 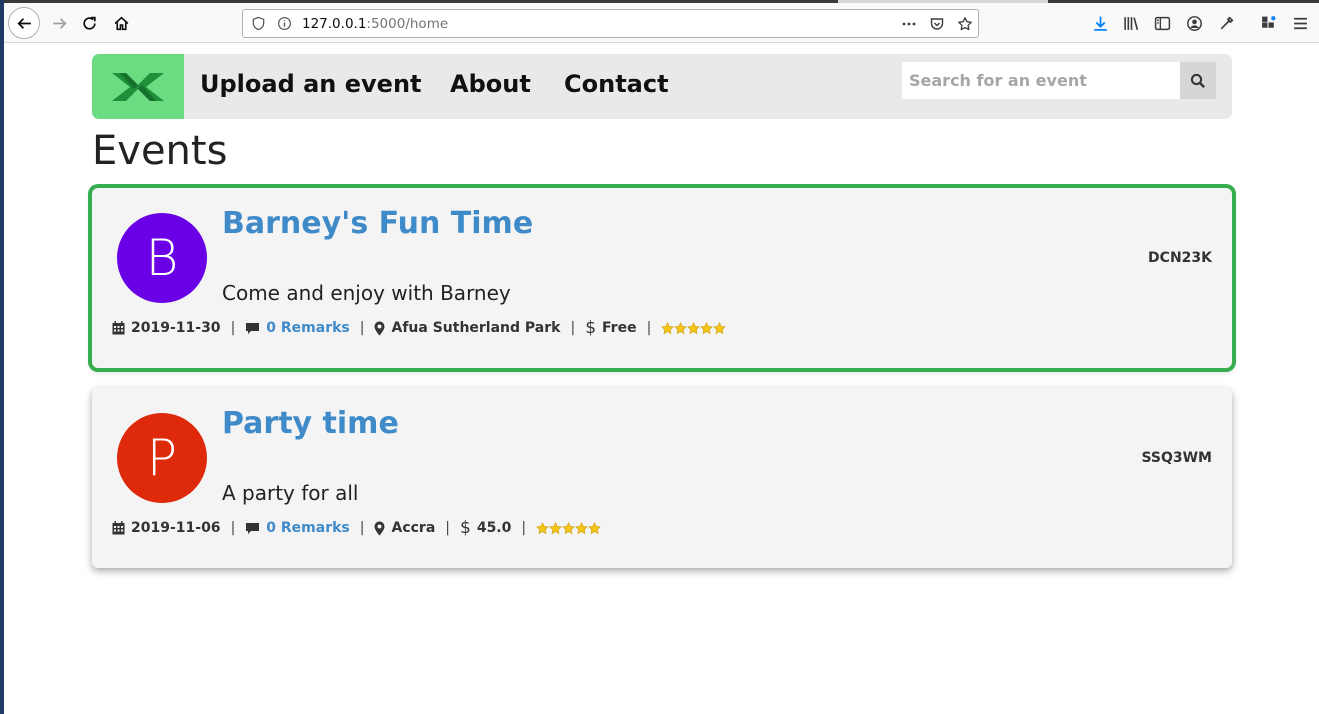 I want to click on event-code: SSQ3WM, so click(x=1176, y=458).